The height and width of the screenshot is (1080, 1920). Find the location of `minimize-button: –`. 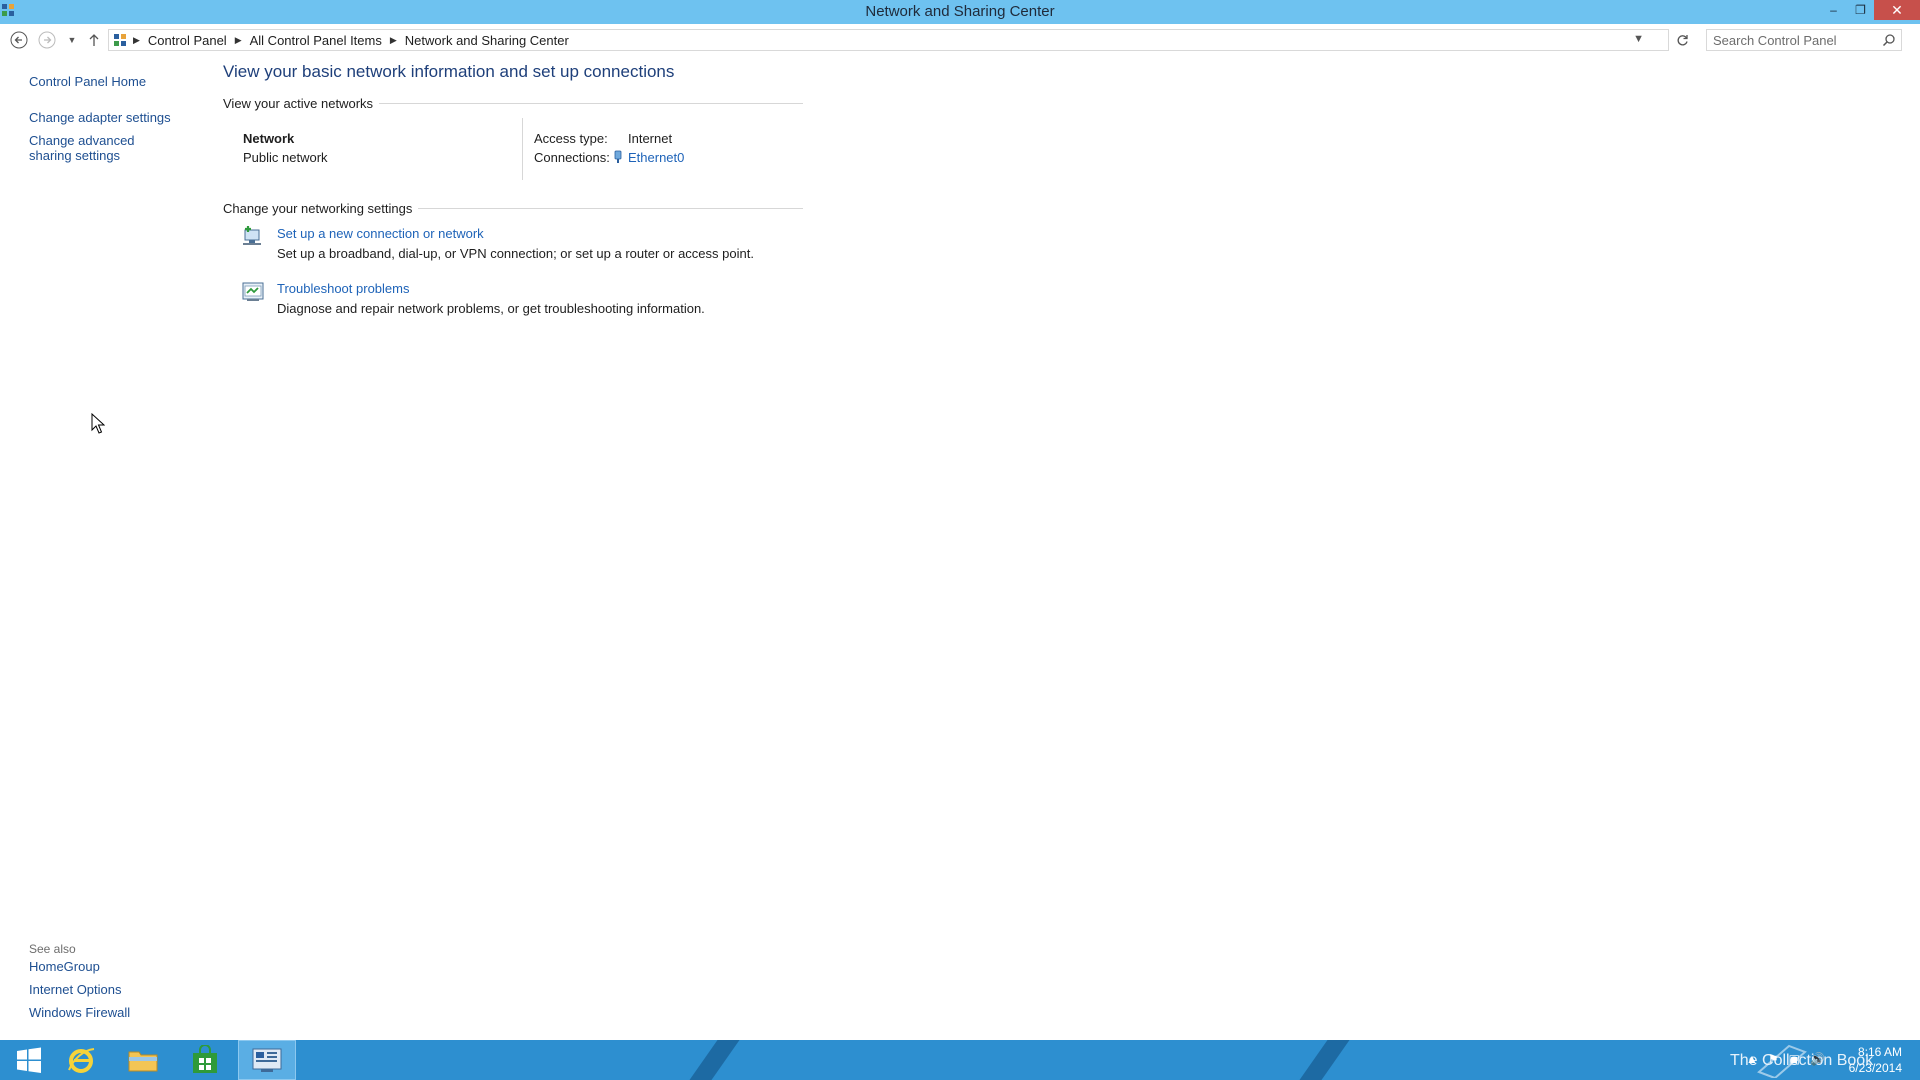

minimize-button: – is located at coordinates (1833, 10).